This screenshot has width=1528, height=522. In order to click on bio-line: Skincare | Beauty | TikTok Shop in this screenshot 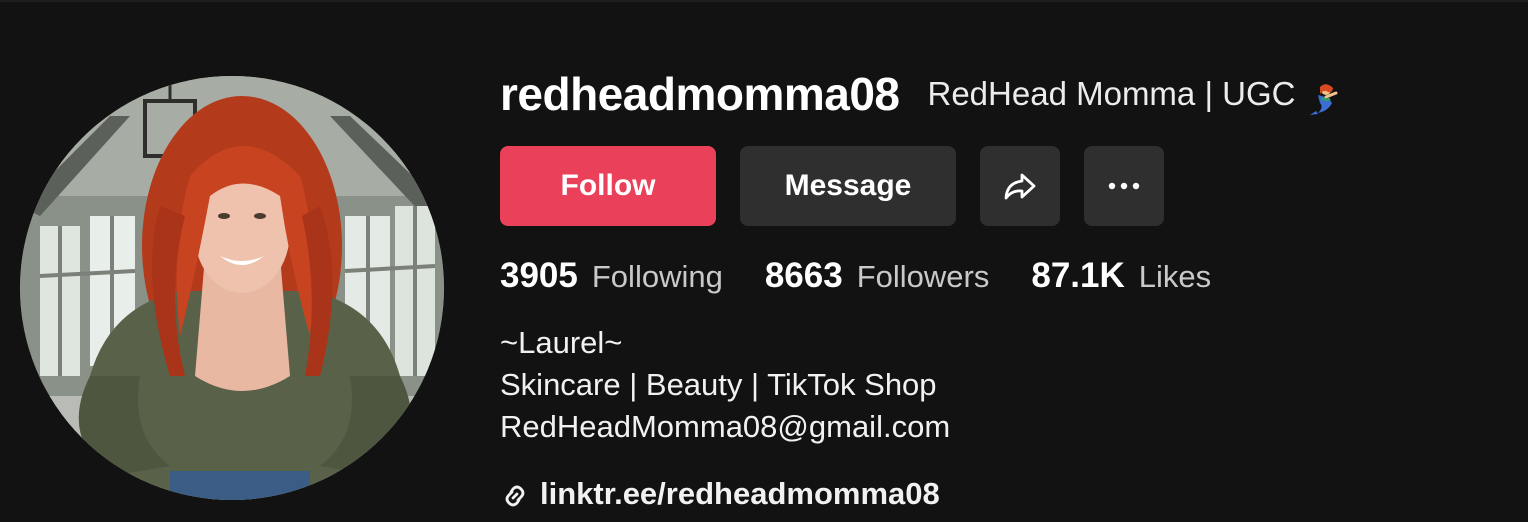, I will do `click(718, 384)`.